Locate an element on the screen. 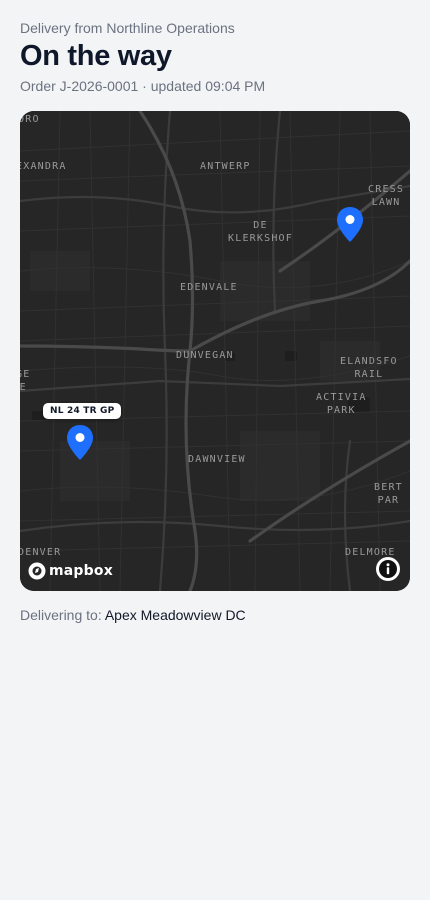  map-info-button is located at coordinates (388, 569).